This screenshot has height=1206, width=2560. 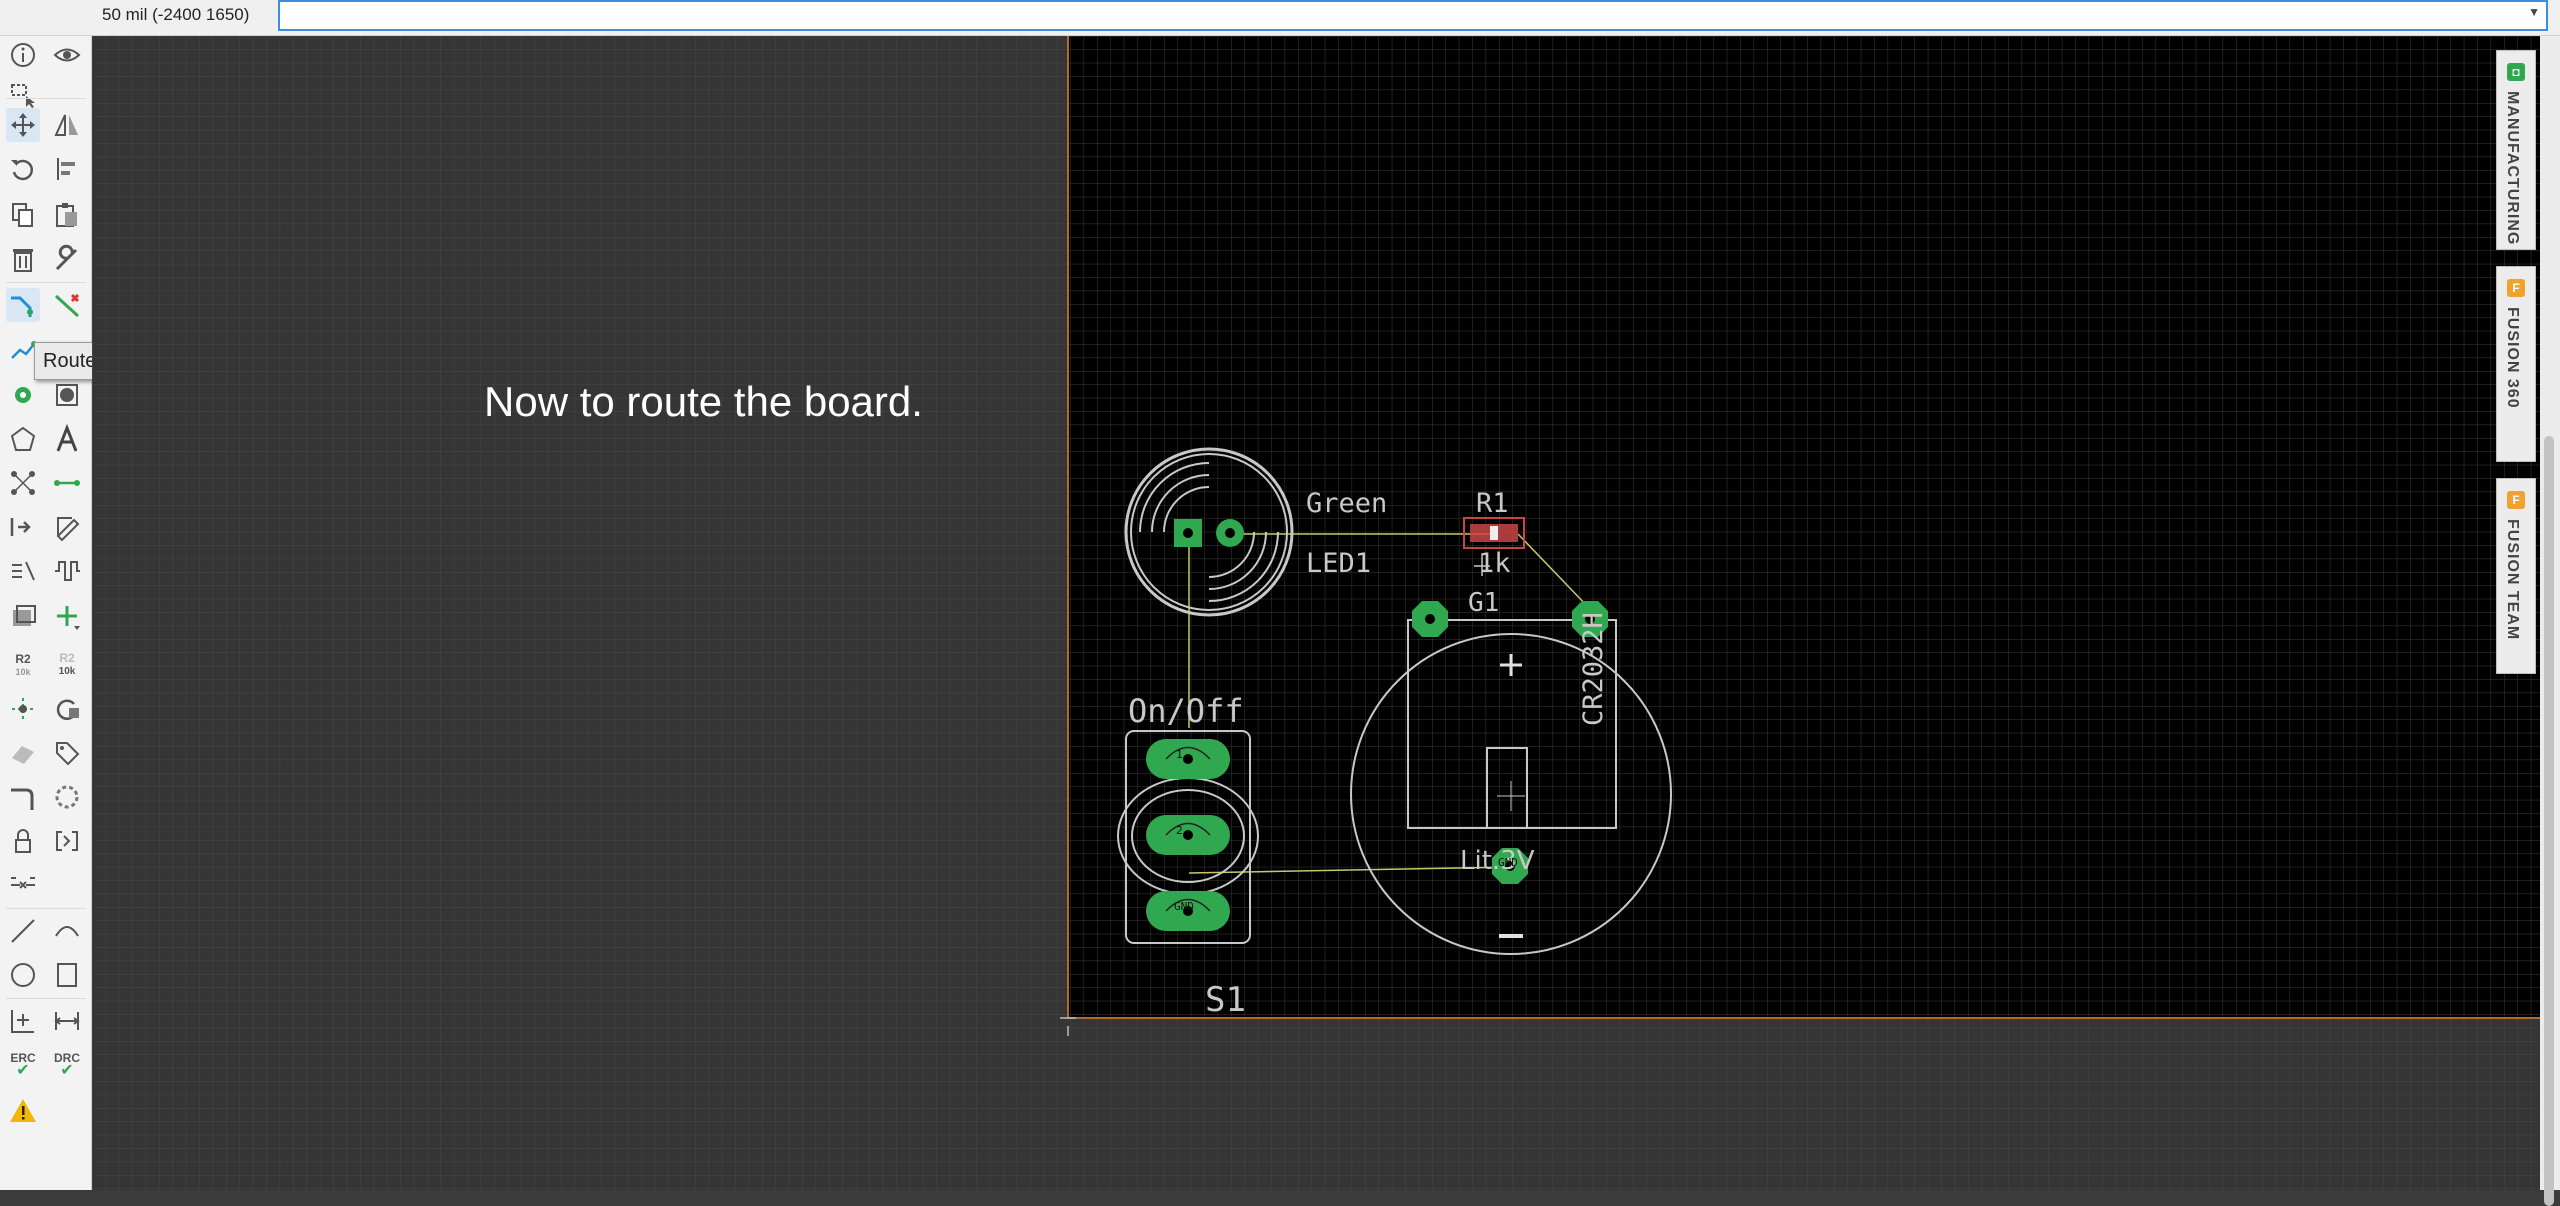 What do you see at coordinates (23, 305) in the screenshot?
I see `route-manual-icon` at bounding box center [23, 305].